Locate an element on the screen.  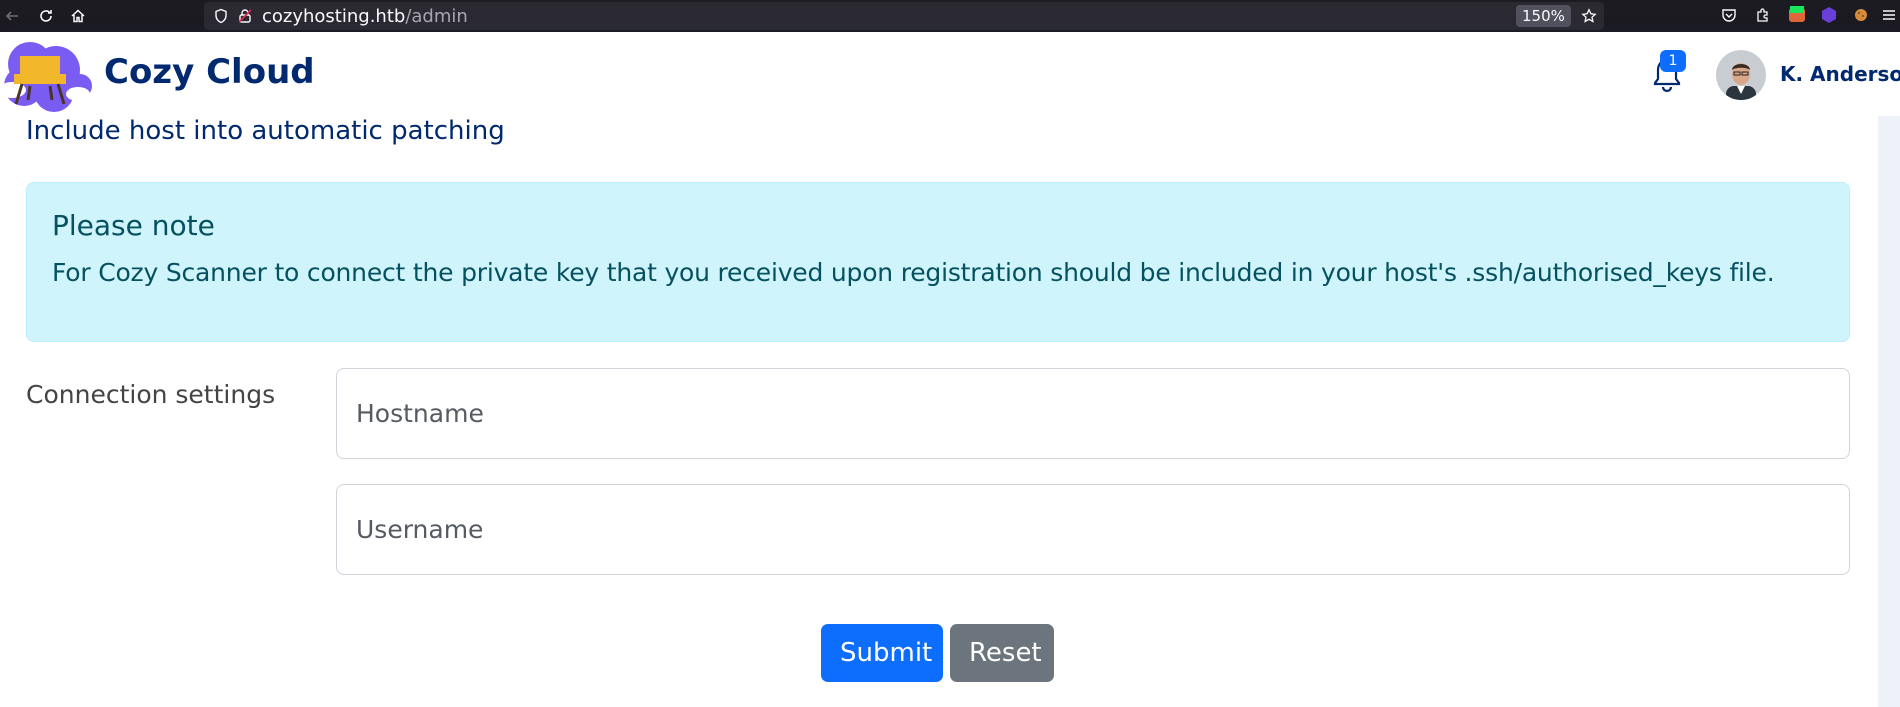
url-host: cozyhosting.htb is located at coordinates (334, 16).